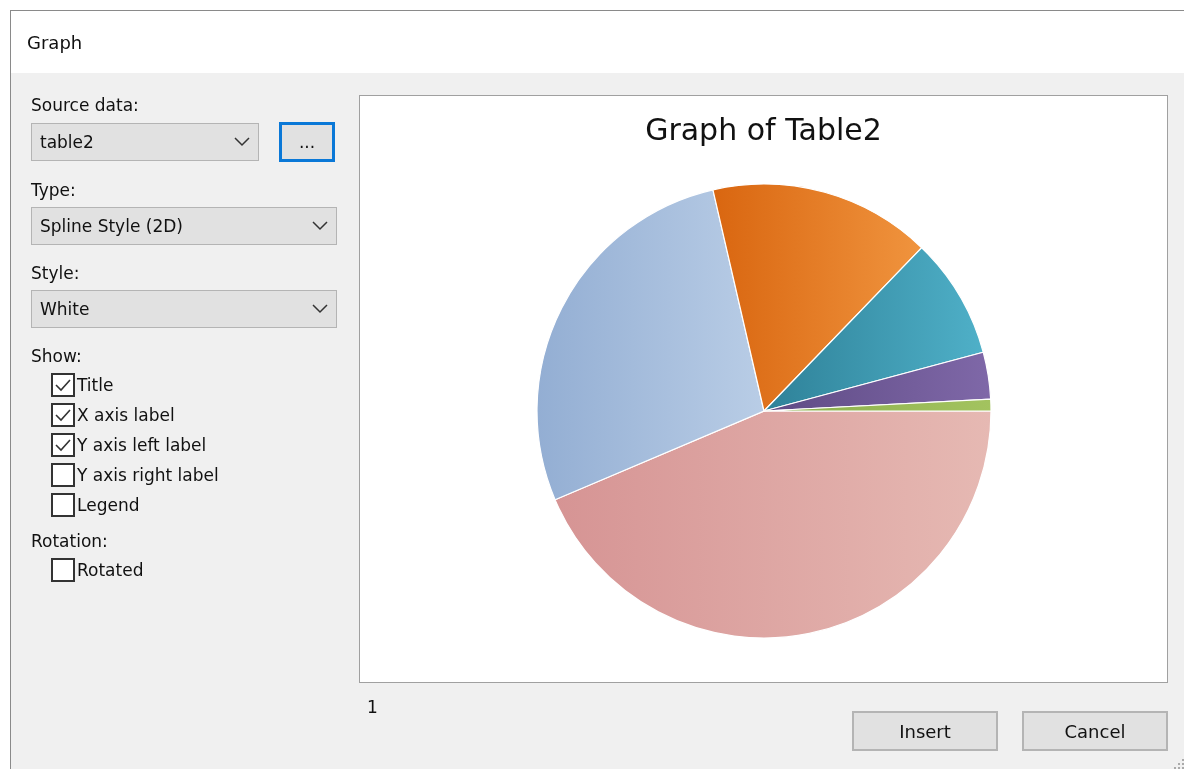  I want to click on type-select: Spline Style (2D), so click(184, 226).